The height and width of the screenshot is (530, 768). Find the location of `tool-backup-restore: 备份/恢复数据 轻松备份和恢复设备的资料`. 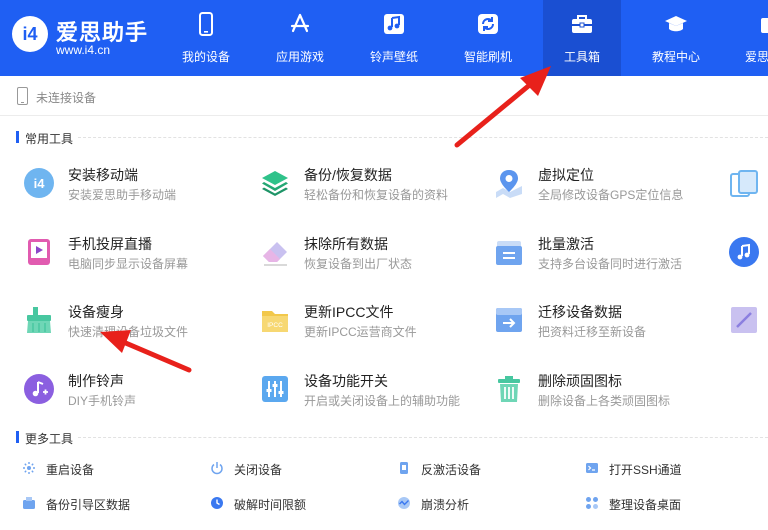

tool-backup-restore: 备份/恢复数据 轻松备份和恢复设备的资料 is located at coordinates (375, 186).